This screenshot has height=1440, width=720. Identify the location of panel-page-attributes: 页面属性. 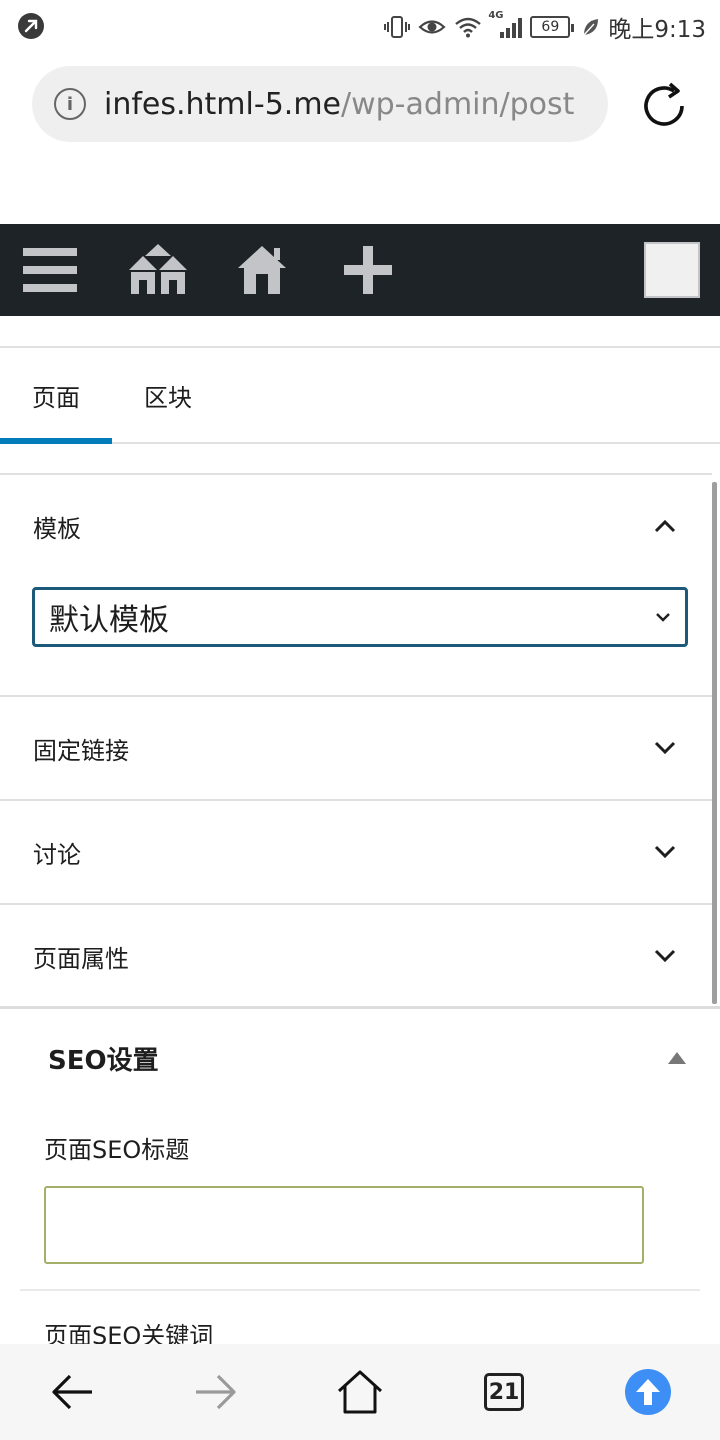
(356, 956).